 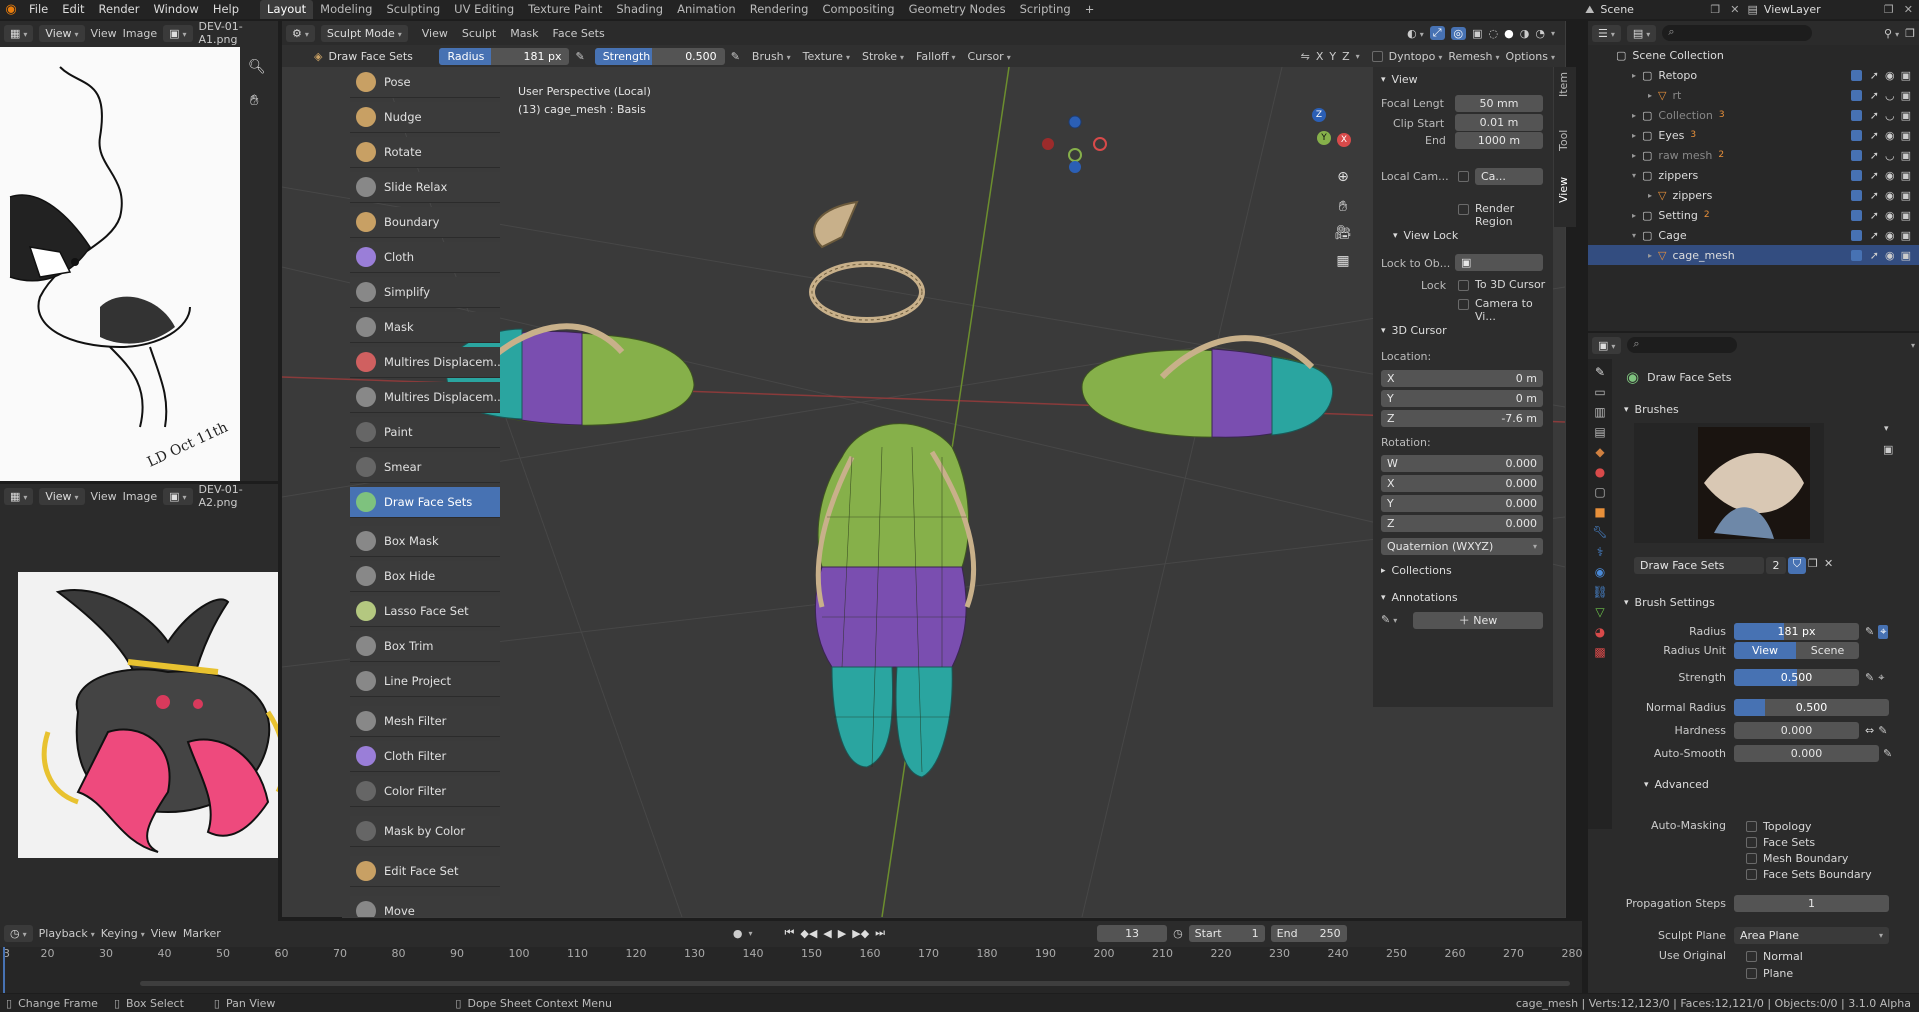 I want to click on tool-move: Move, so click(x=425, y=906).